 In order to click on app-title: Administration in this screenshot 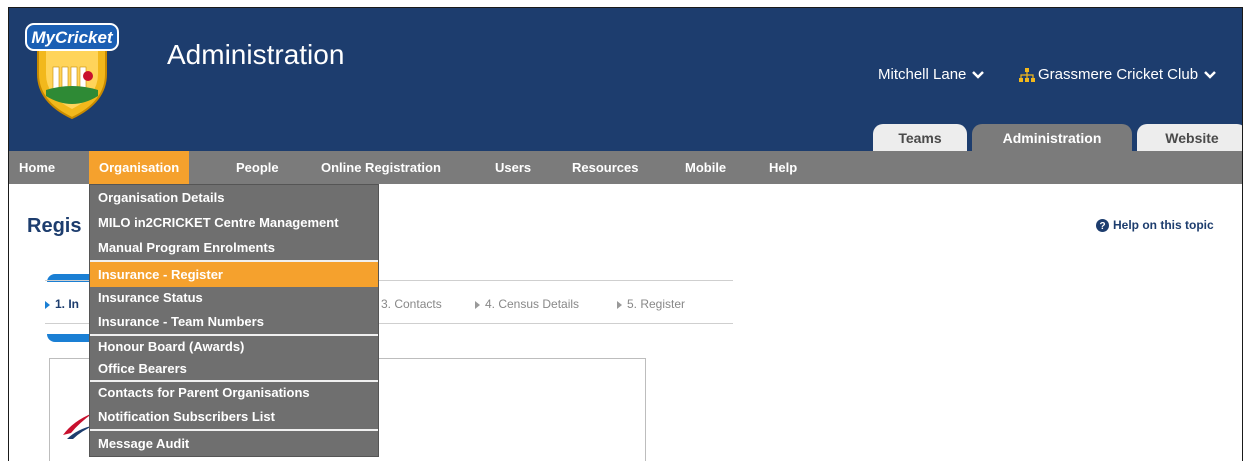, I will do `click(256, 54)`.